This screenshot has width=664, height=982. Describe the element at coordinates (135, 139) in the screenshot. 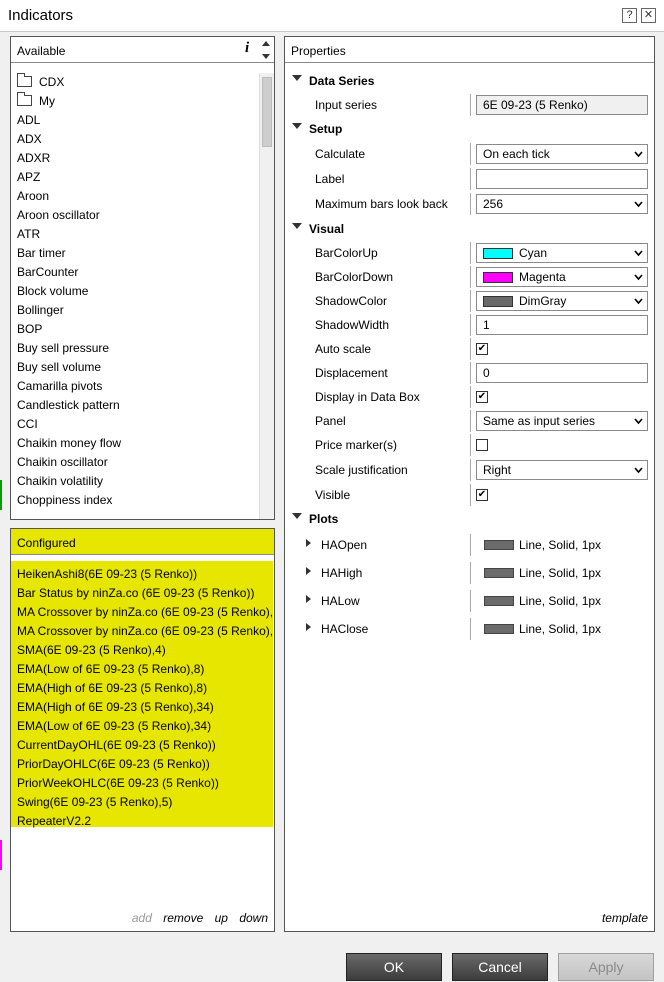

I see `list-item: ADX` at that location.